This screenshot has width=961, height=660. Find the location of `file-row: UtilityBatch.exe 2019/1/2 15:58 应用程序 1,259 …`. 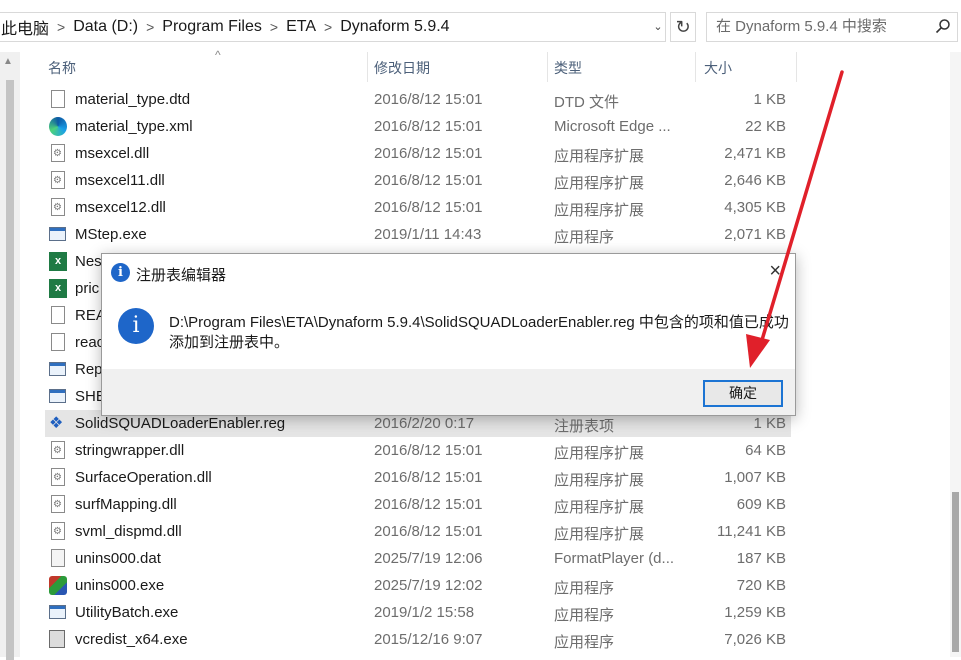

file-row: UtilityBatch.exe 2019/1/2 15:58 应用程序 1,259 … is located at coordinates (418, 612).